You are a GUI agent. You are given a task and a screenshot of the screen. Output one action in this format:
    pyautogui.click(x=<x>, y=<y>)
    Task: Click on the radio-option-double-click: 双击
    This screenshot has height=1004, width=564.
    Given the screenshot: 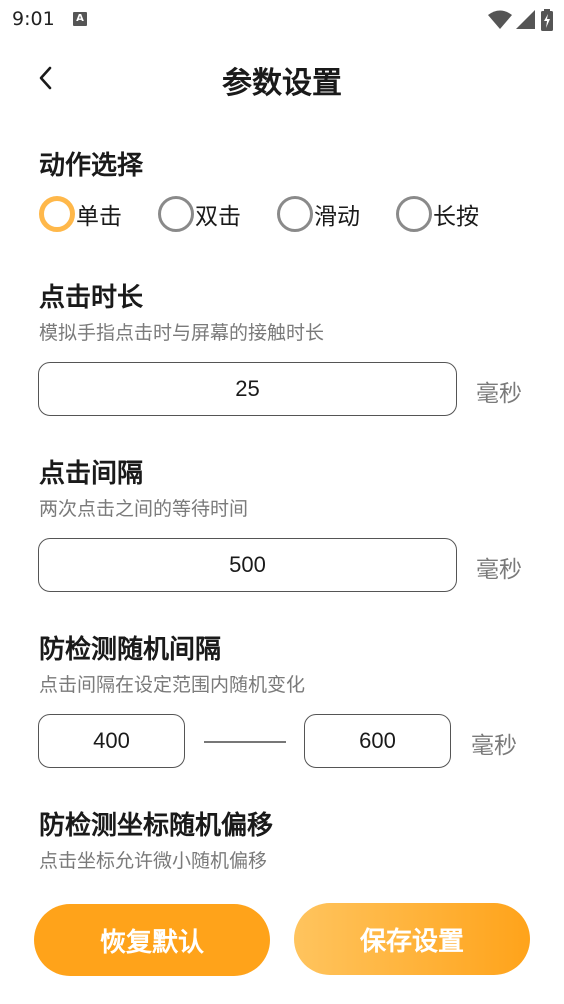 What is the action you would take?
    pyautogui.click(x=217, y=214)
    